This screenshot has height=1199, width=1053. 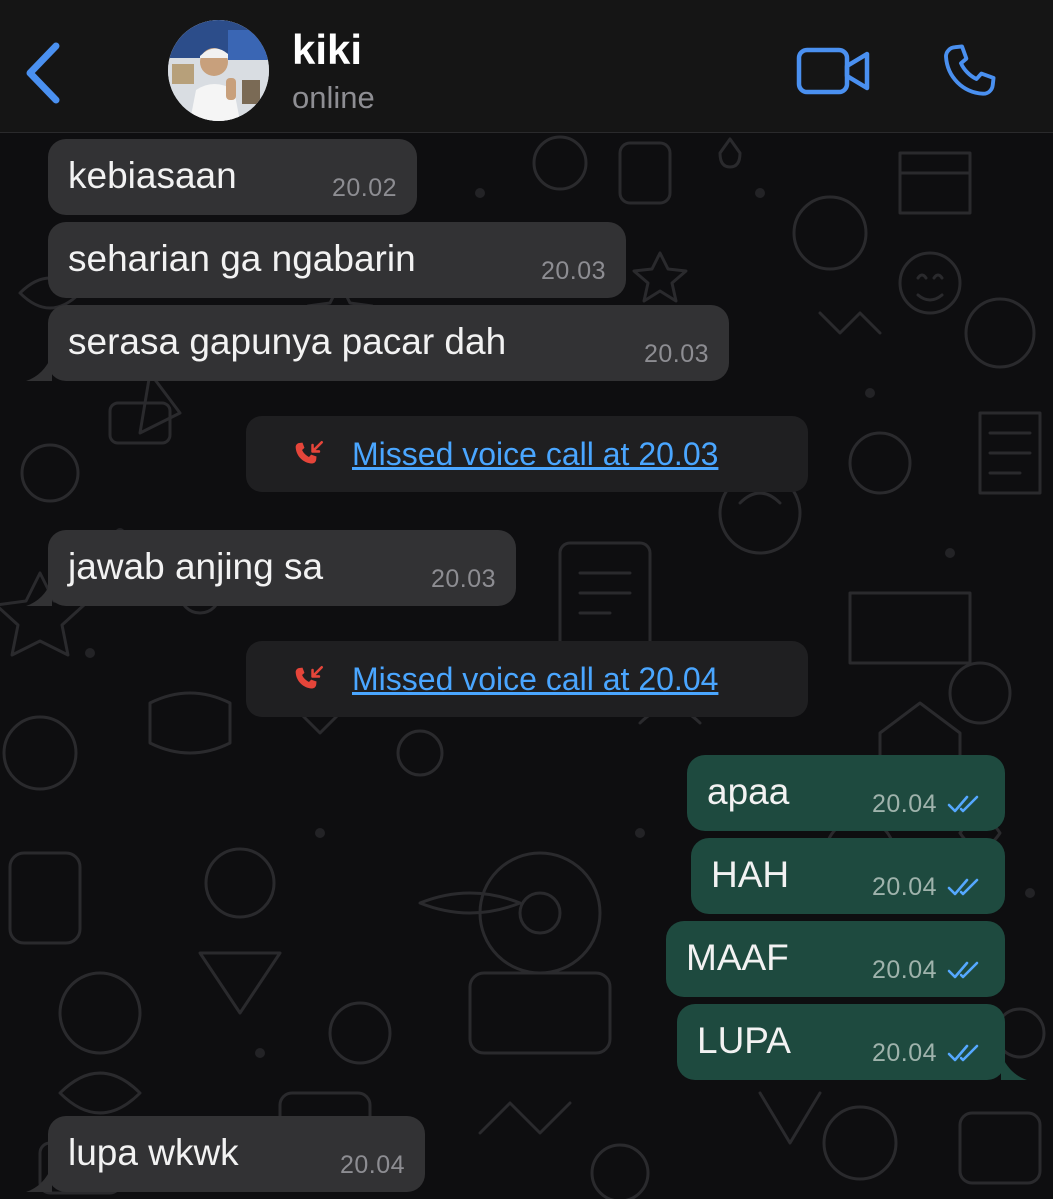 What do you see at coordinates (846, 793) in the screenshot?
I see `outgoing-message: apaa 20.04` at bounding box center [846, 793].